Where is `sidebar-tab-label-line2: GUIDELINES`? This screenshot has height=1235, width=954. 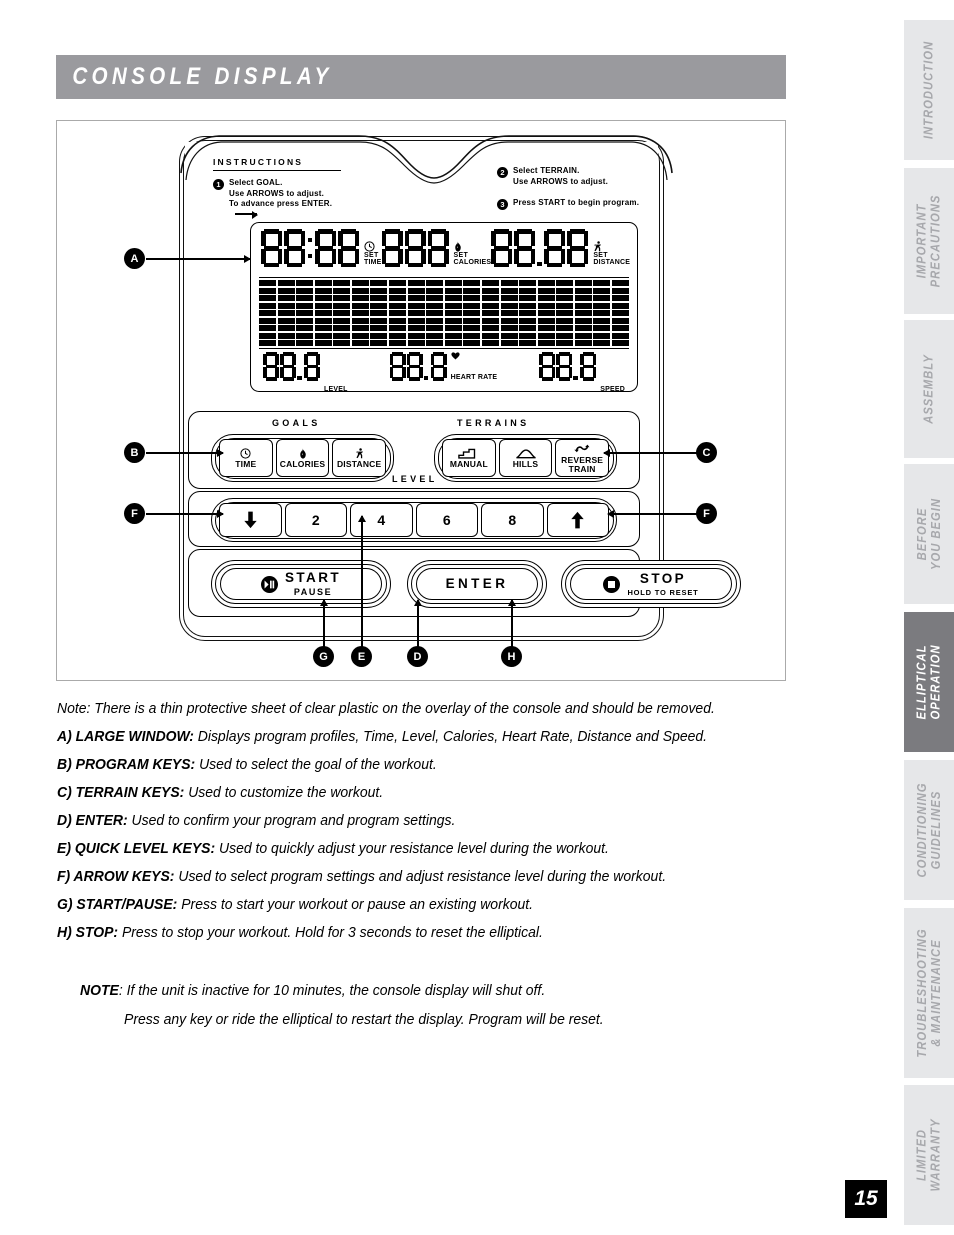
sidebar-tab-label-line2: GUIDELINES is located at coordinates (936, 830).